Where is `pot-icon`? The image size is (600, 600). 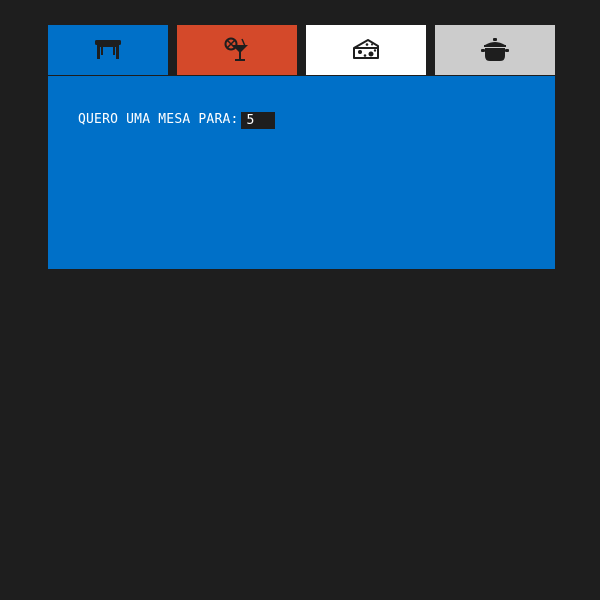
pot-icon is located at coordinates (495, 50).